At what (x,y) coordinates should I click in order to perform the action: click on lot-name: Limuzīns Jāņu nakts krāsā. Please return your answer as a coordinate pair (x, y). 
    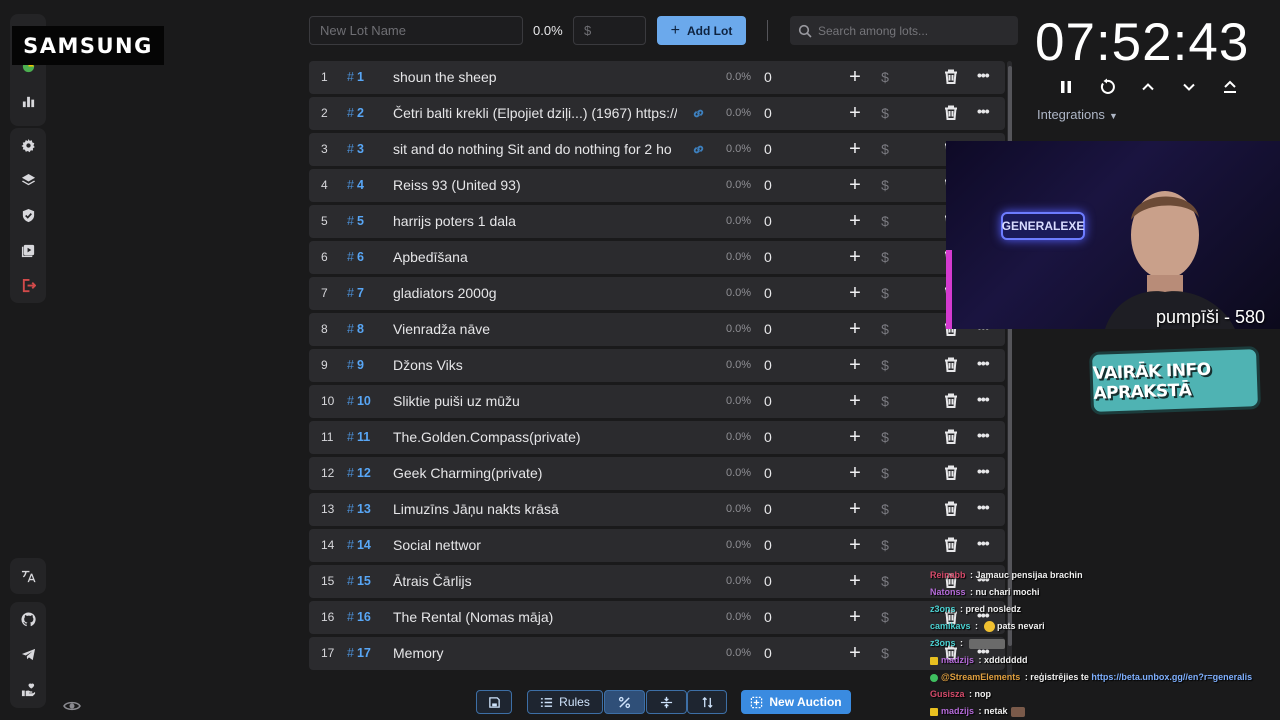
    Looking at the image, I should click on (535, 509).